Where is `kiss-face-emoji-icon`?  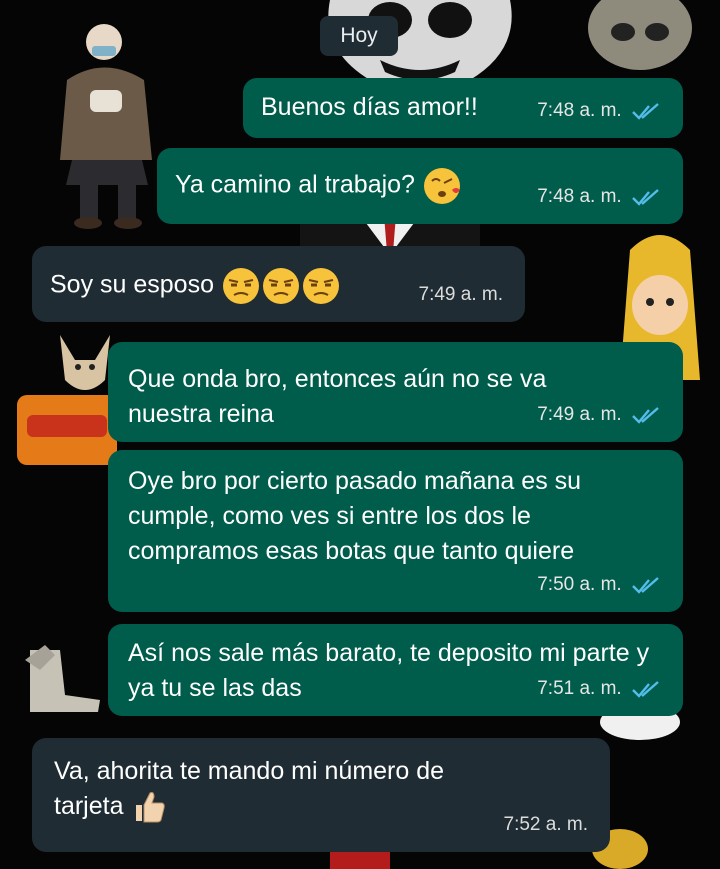 kiss-face-emoji-icon is located at coordinates (441, 186).